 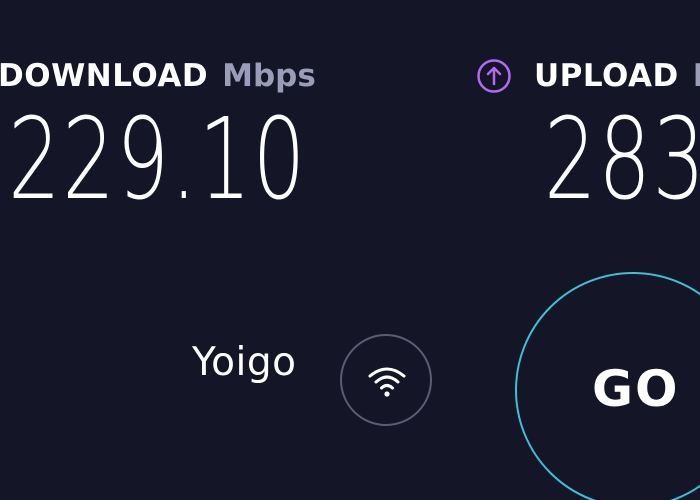 I want to click on go-label: GO, so click(x=636, y=389).